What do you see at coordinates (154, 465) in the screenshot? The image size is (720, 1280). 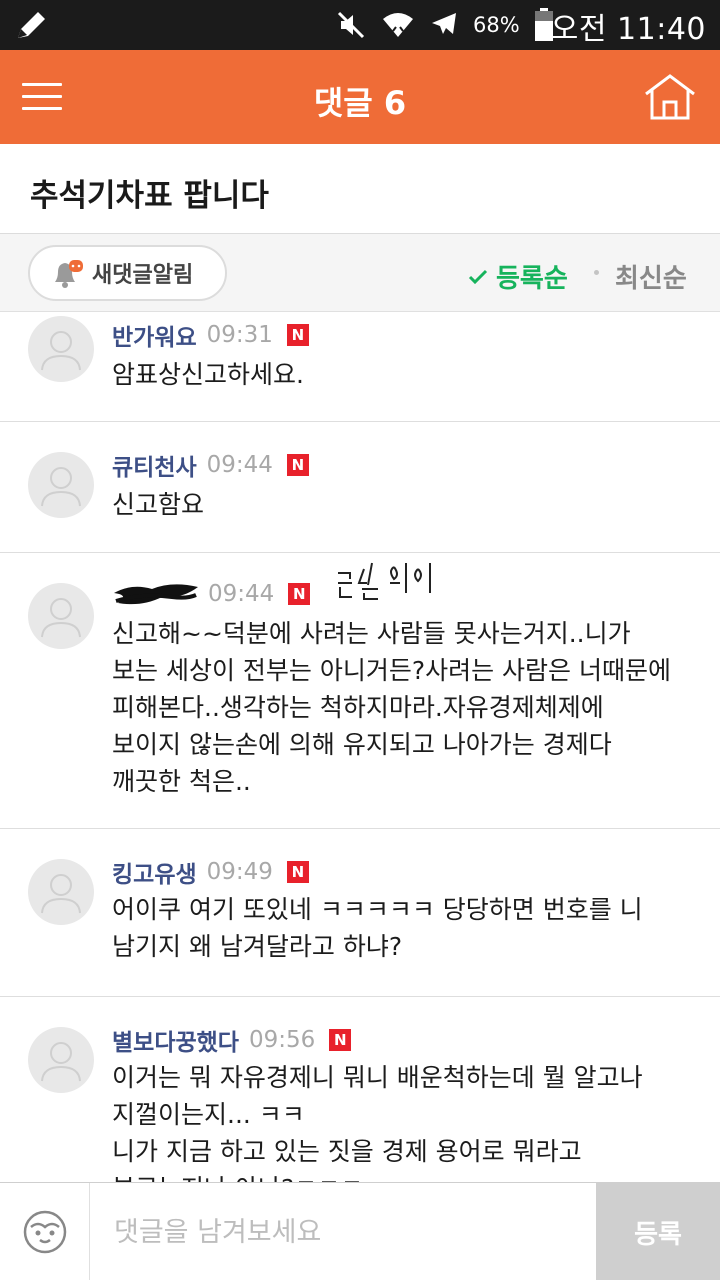 I see `comment-nickname: 큐티천사` at bounding box center [154, 465].